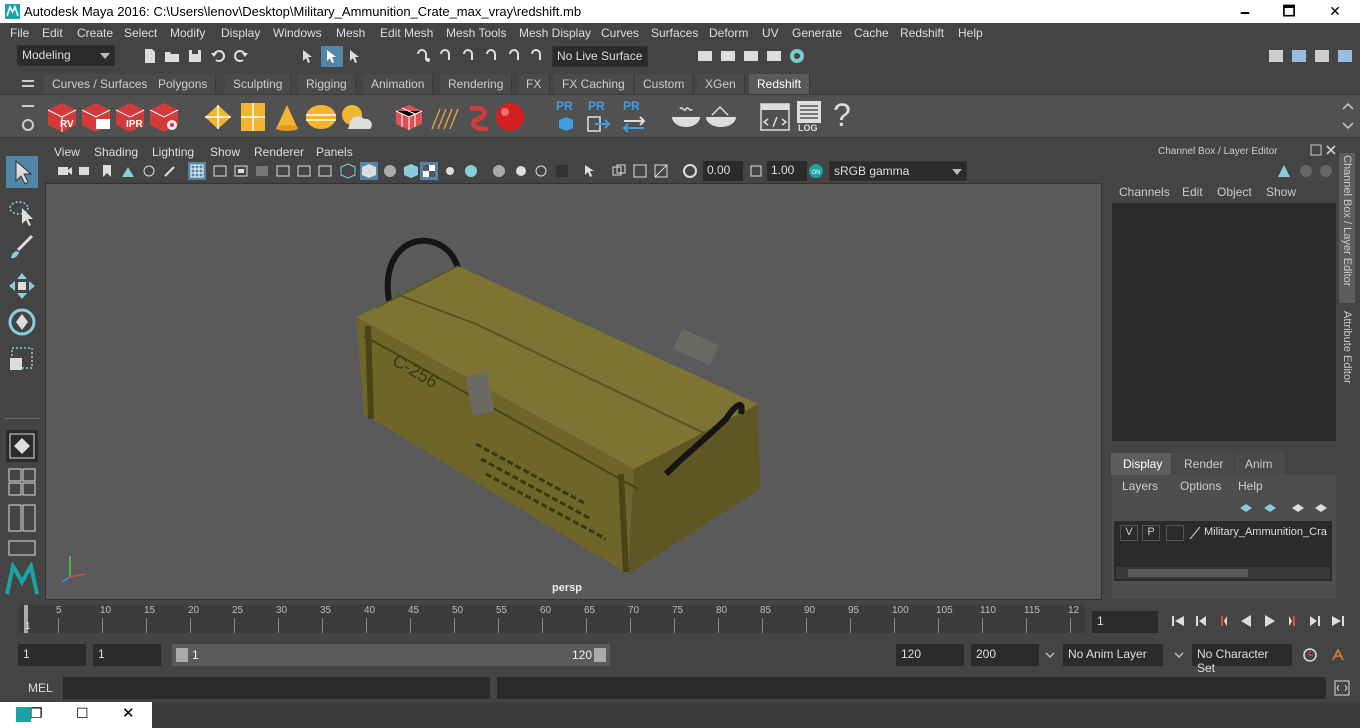 Image resolution: width=1360 pixels, height=728 pixels. What do you see at coordinates (1338, 655) in the screenshot?
I see `animation-preferences-icon` at bounding box center [1338, 655].